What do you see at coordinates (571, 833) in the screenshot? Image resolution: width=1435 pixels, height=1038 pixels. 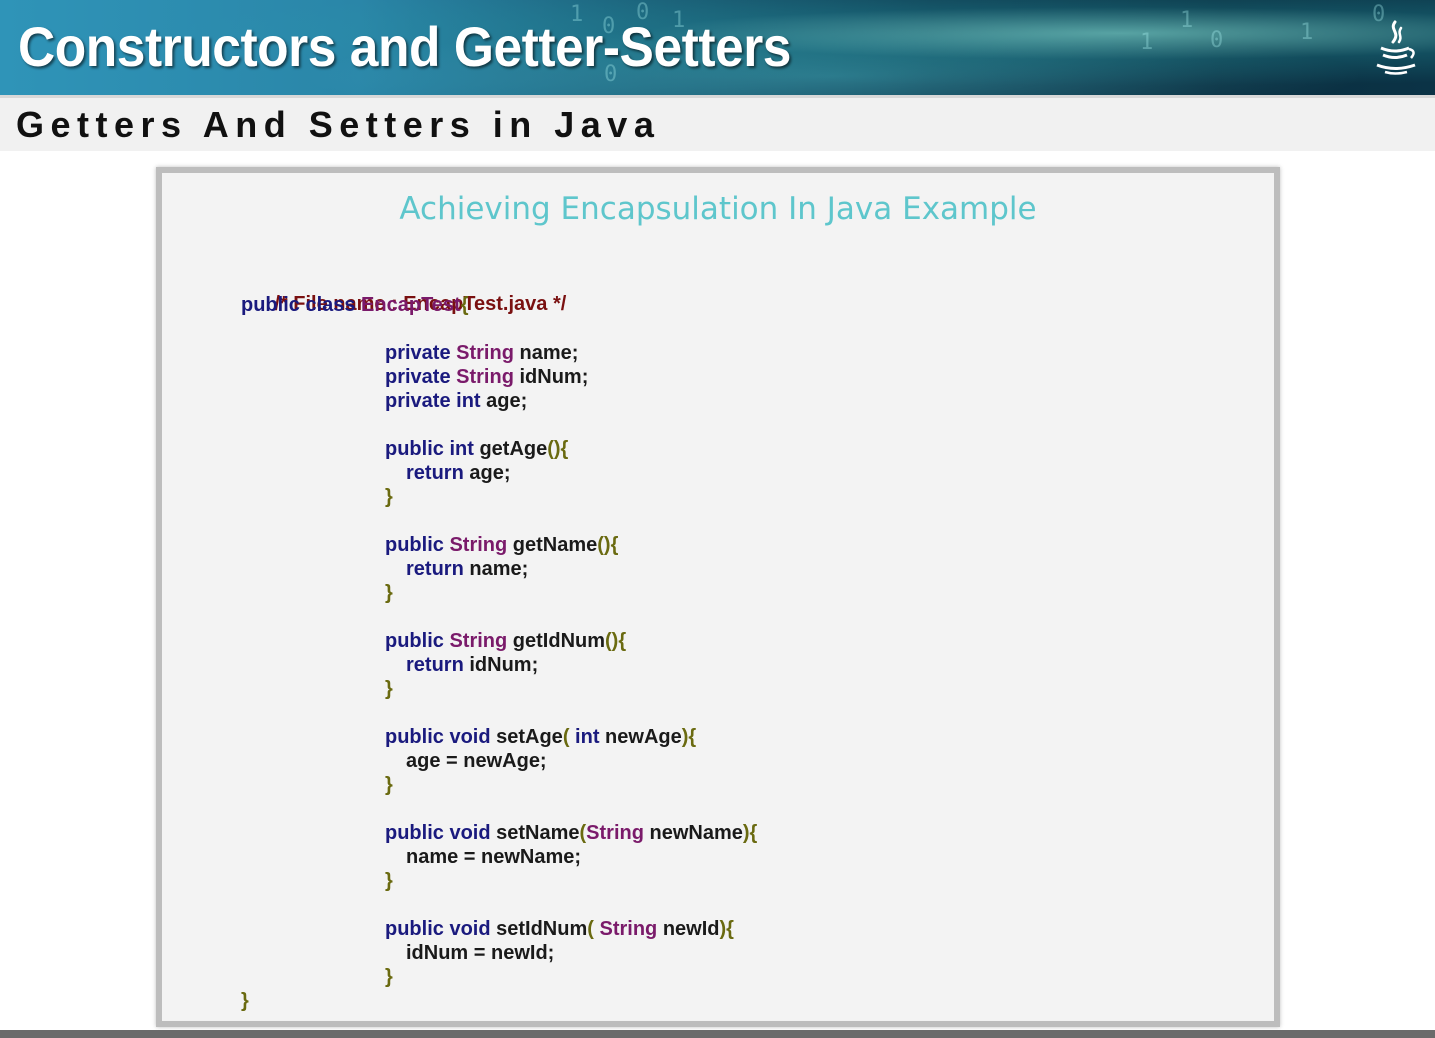 I see `code-line: public void setName(String newName){` at bounding box center [571, 833].